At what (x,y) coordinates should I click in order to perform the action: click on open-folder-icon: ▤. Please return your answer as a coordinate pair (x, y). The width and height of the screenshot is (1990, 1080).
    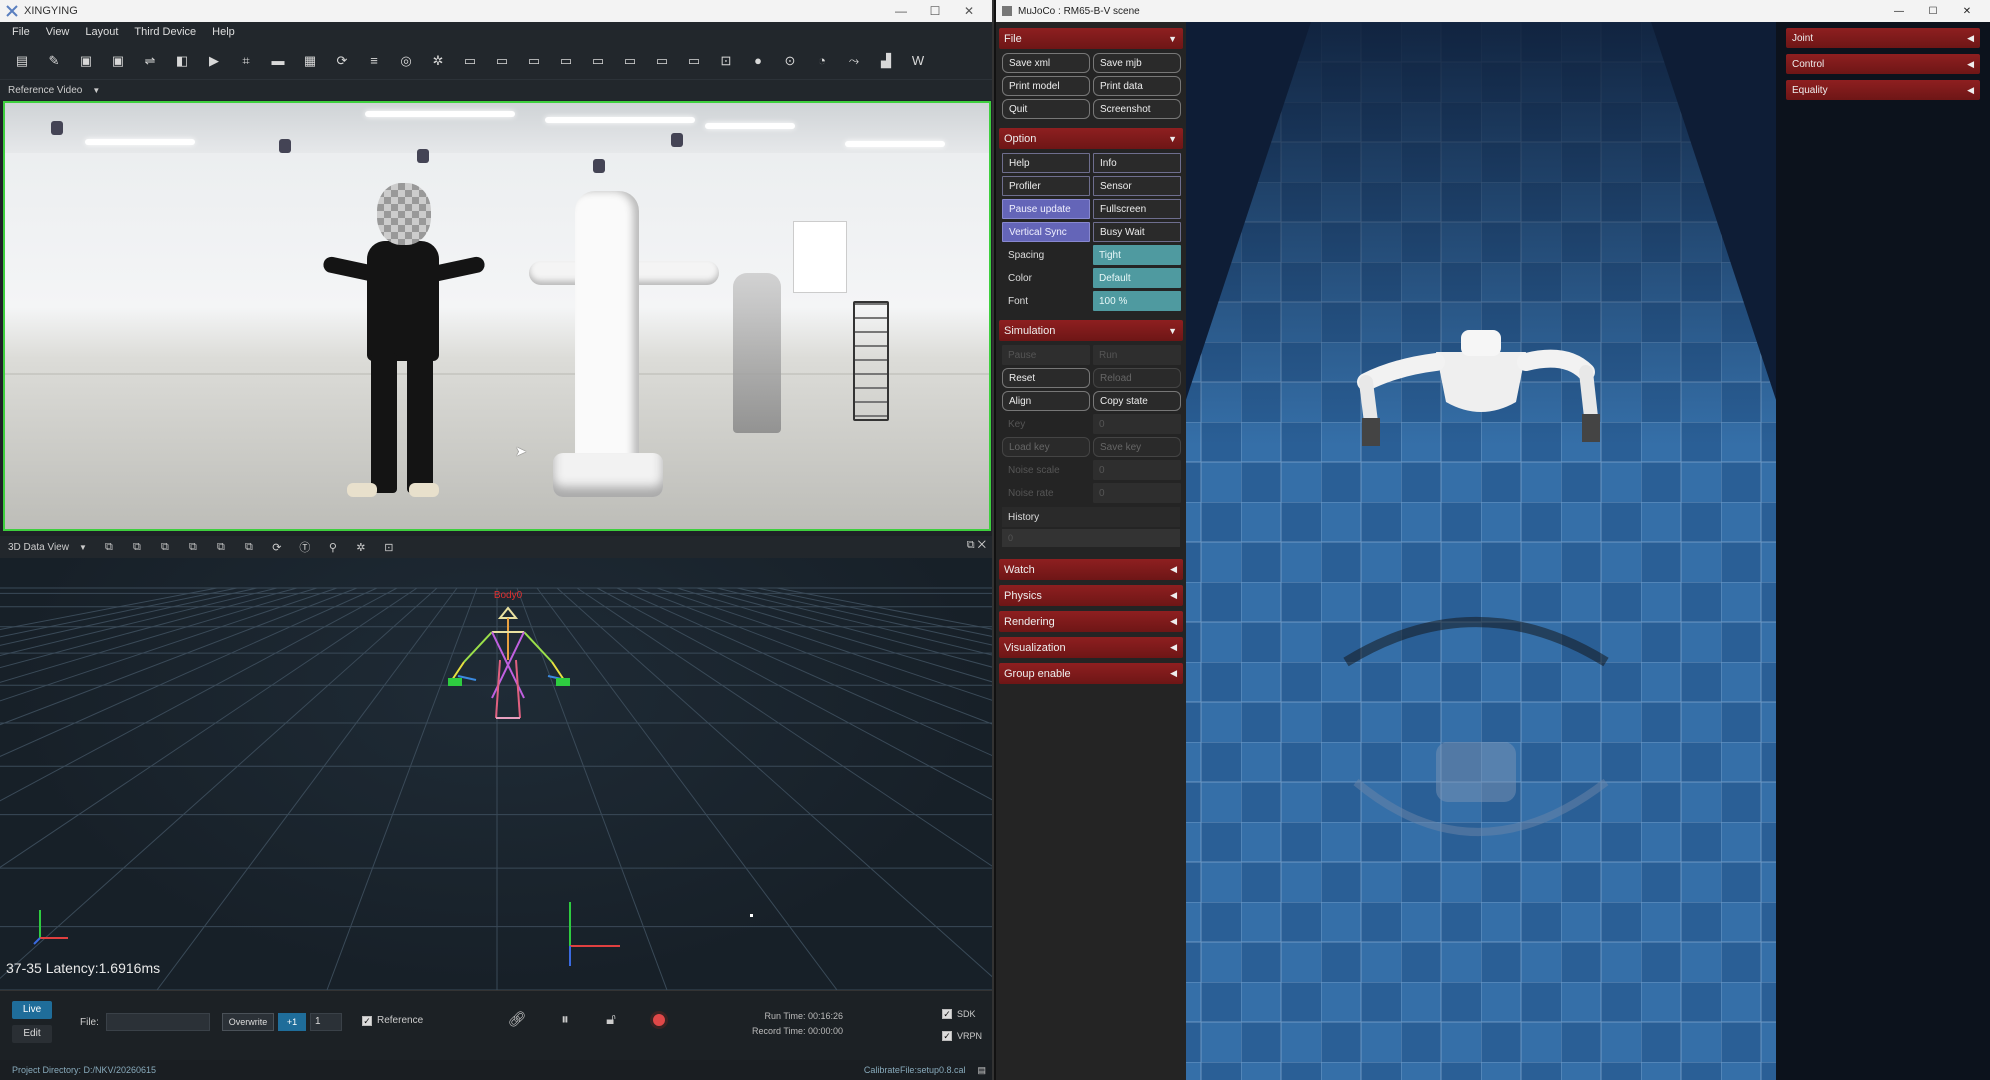
    Looking at the image, I should click on (22, 61).